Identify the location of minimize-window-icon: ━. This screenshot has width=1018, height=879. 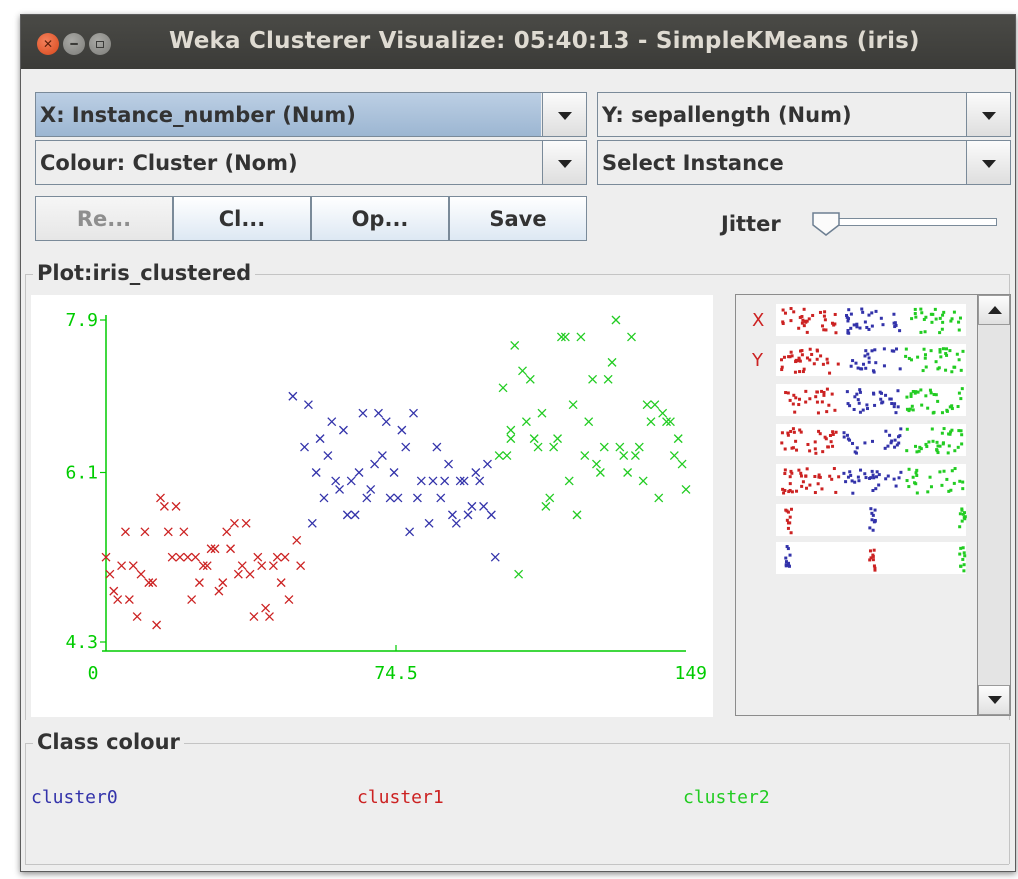
(74, 44).